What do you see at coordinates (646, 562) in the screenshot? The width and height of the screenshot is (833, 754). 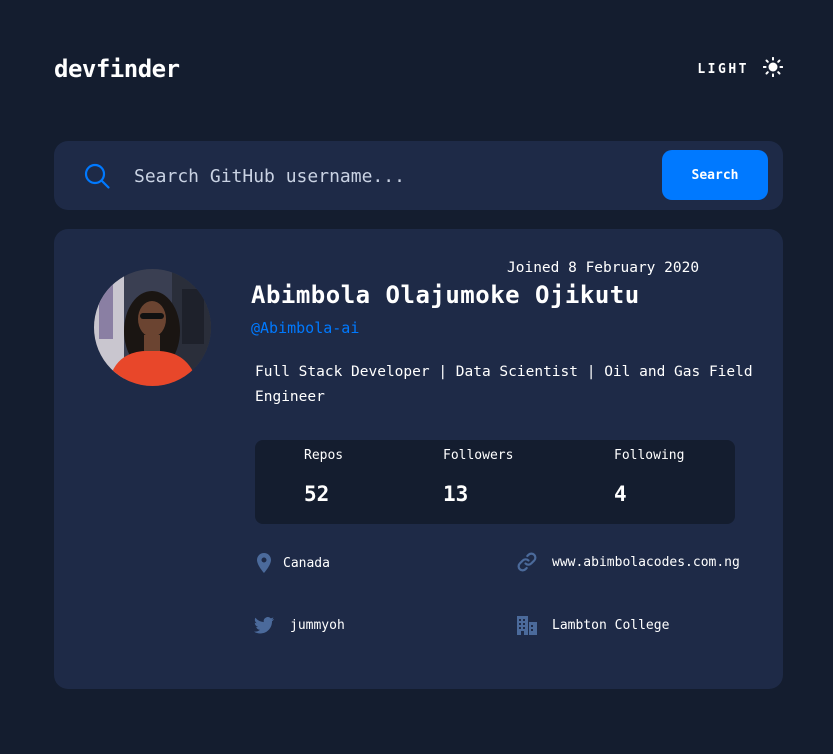 I see `website-link: www.abimbolacodes.com.ng` at bounding box center [646, 562].